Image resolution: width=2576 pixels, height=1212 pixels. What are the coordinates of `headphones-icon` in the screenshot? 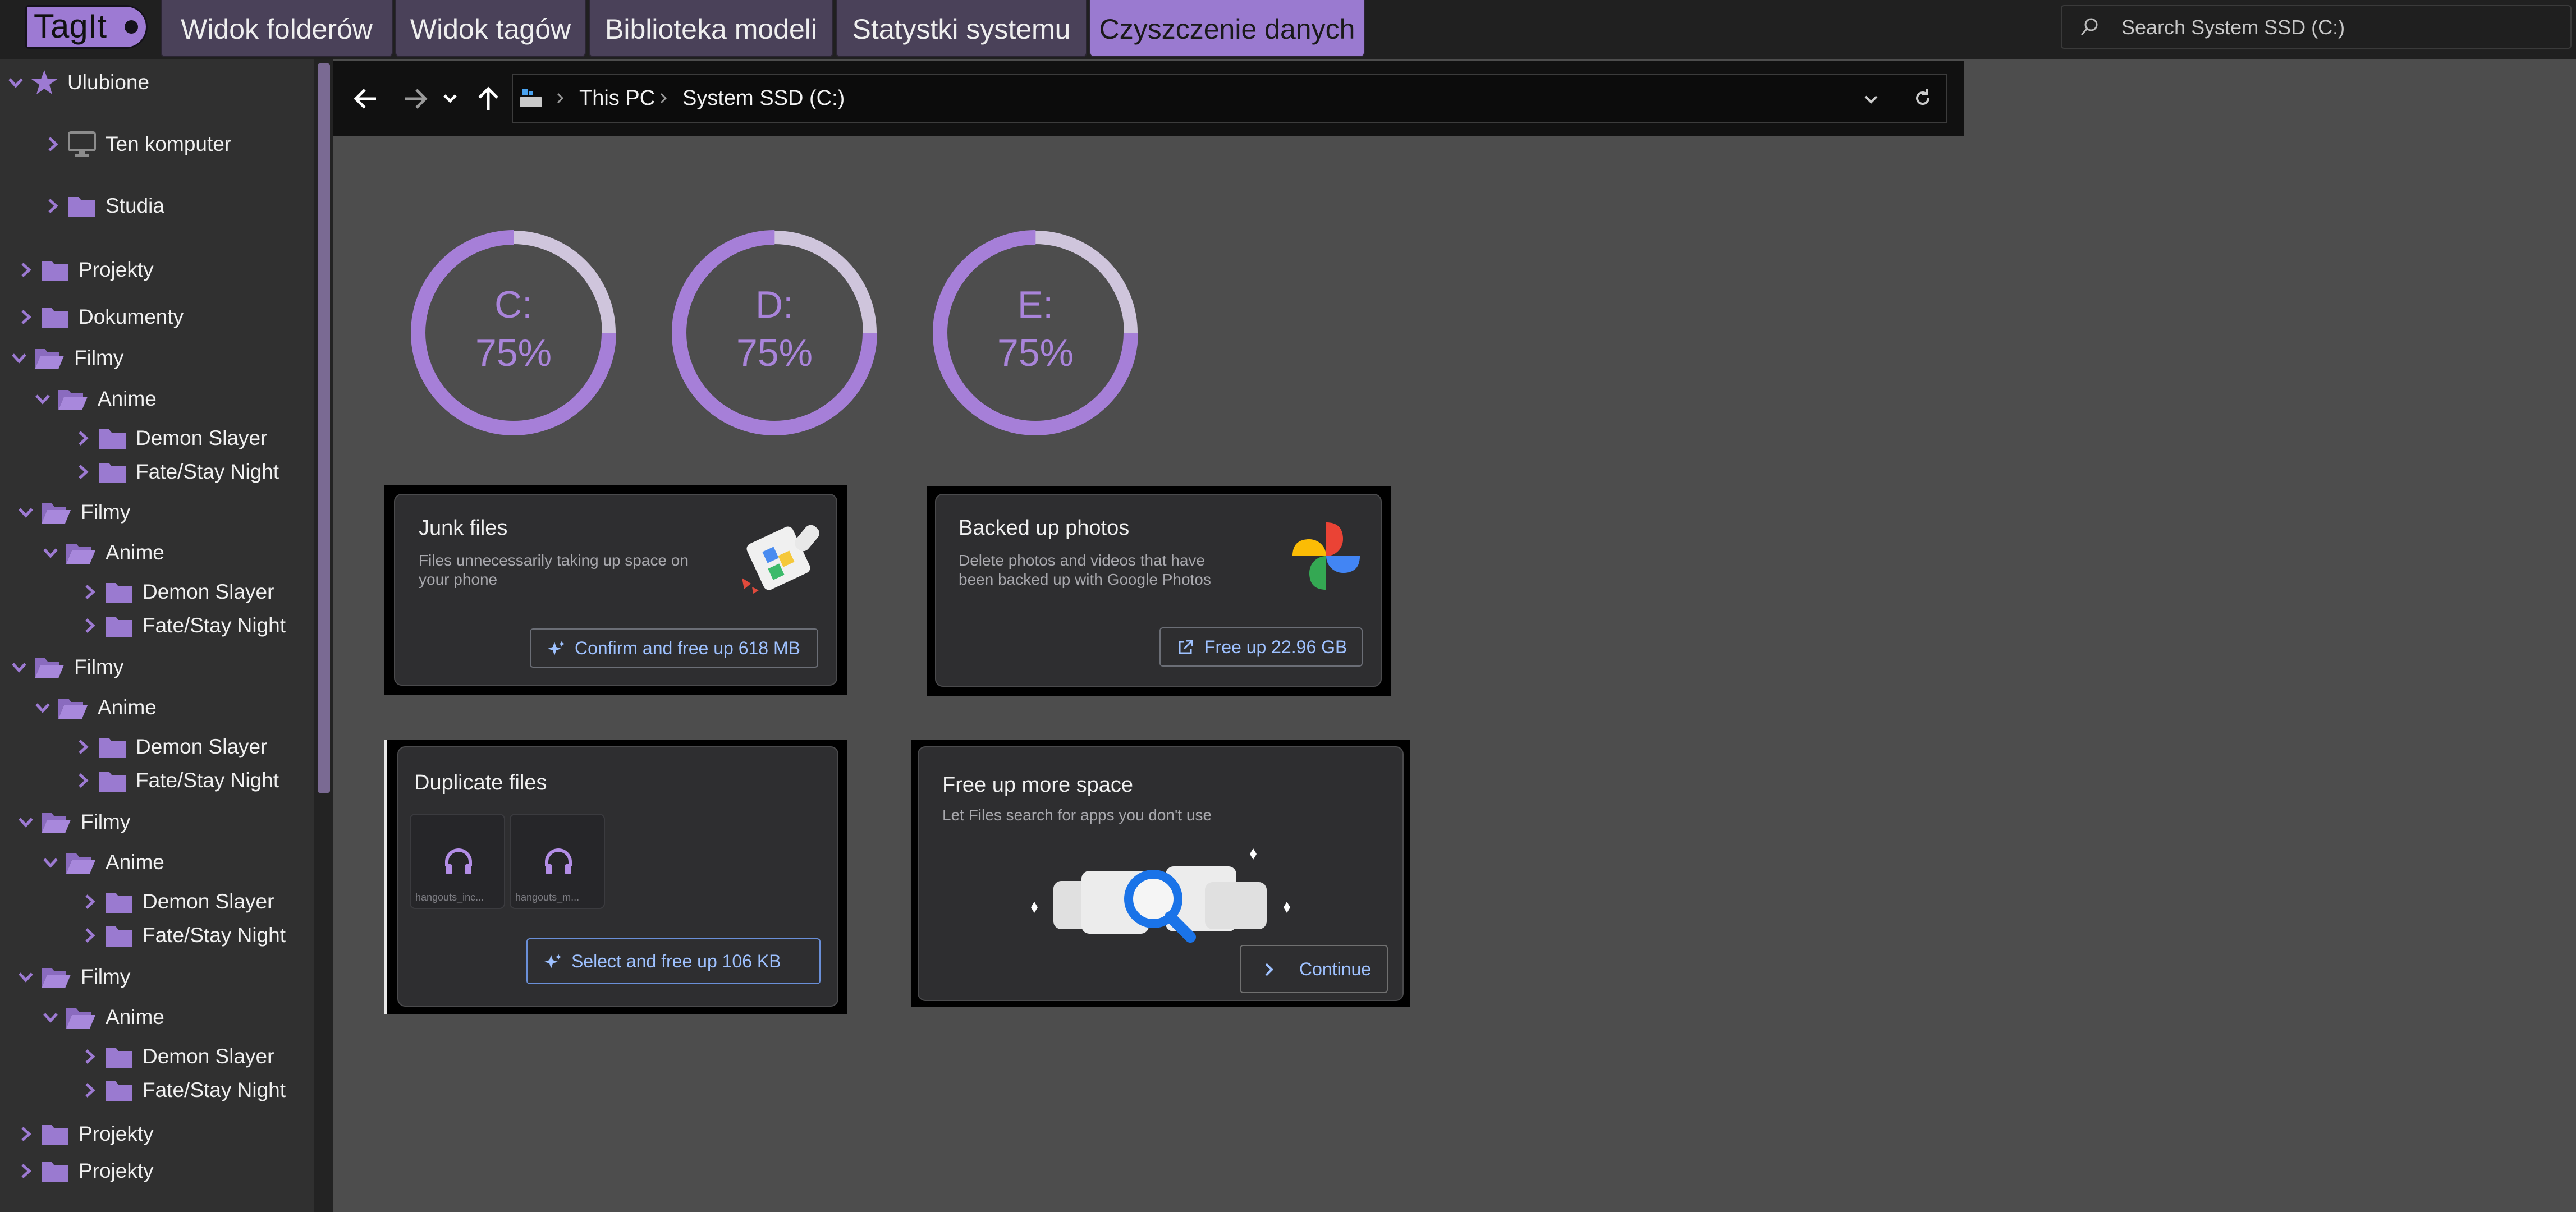 It's located at (558, 861).